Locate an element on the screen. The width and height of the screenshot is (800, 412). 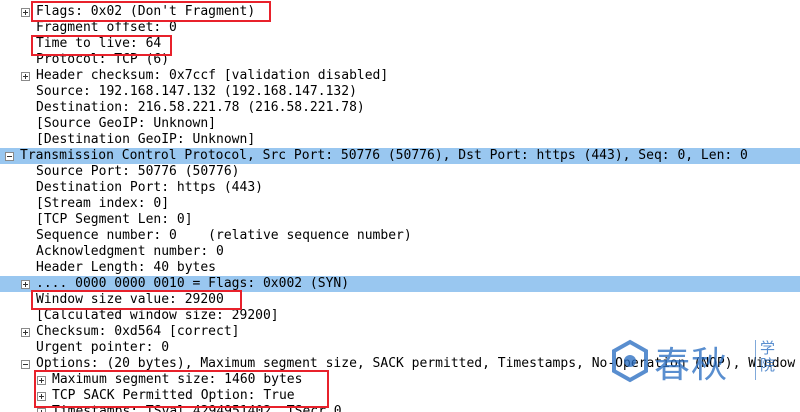
row-label: [TCP Segment Len: 0] is located at coordinates (114, 219).